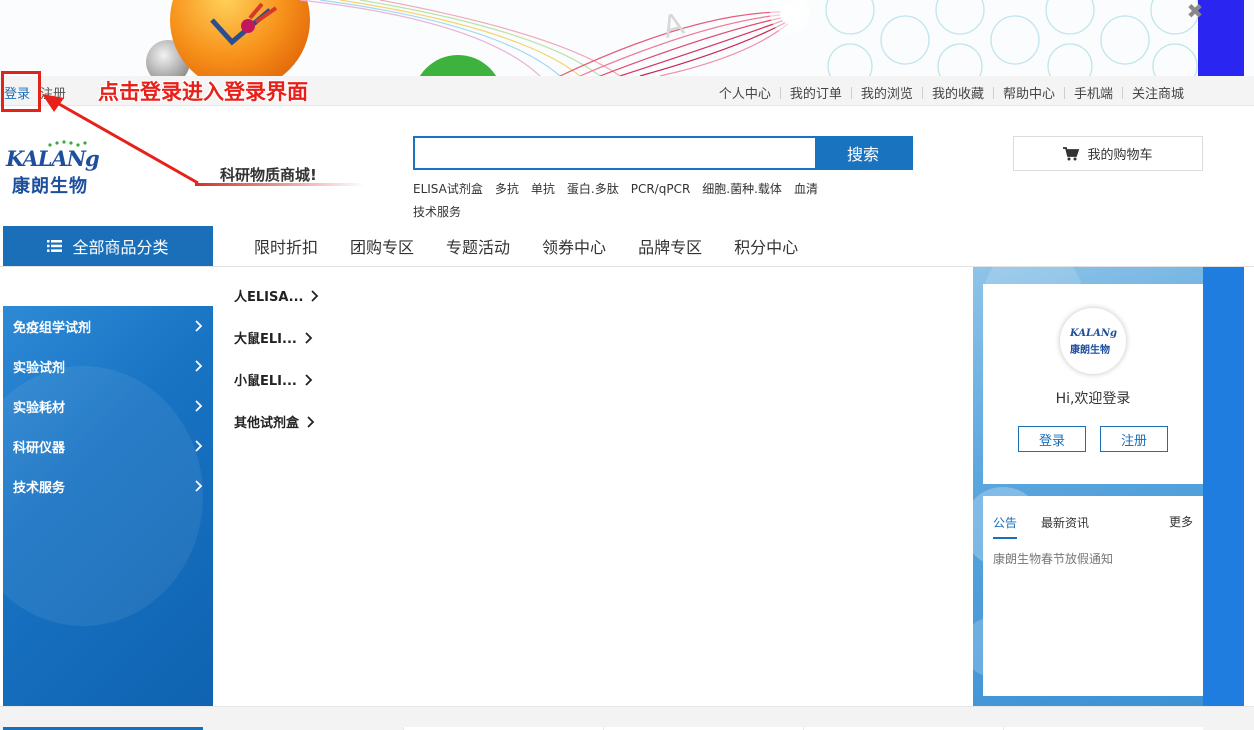 This screenshot has height=730, width=1254. Describe the element at coordinates (1158, 92) in the screenshot. I see `link-follow-store: 关注商城` at that location.